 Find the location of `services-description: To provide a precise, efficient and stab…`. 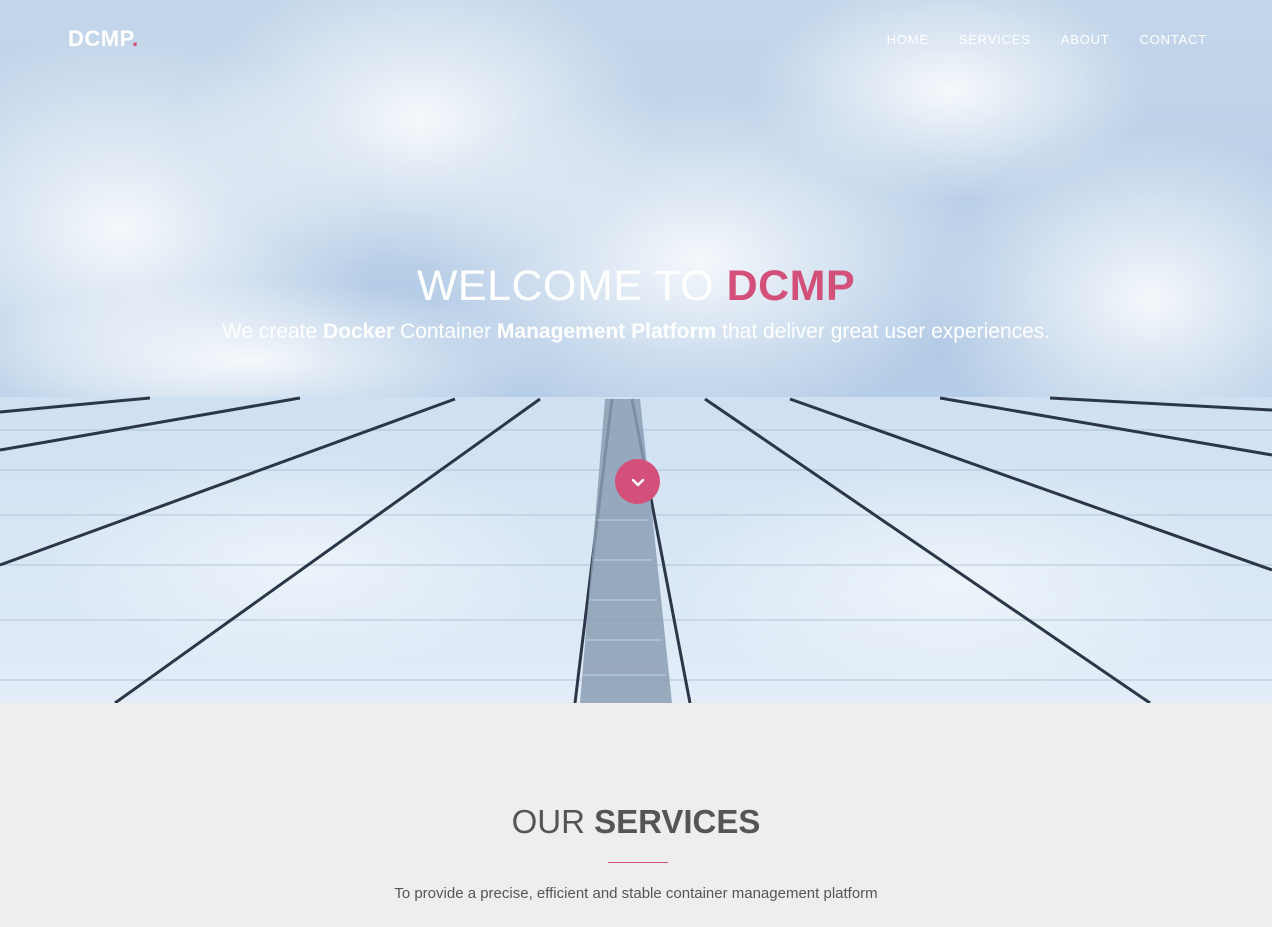

services-description: To provide a precise, efficient and stab… is located at coordinates (636, 893).